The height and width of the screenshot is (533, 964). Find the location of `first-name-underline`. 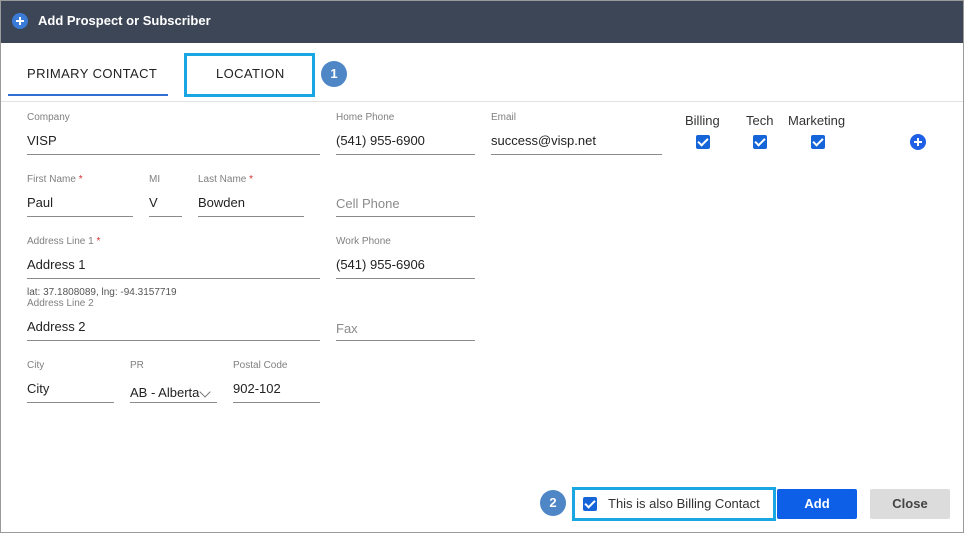

first-name-underline is located at coordinates (80, 216).